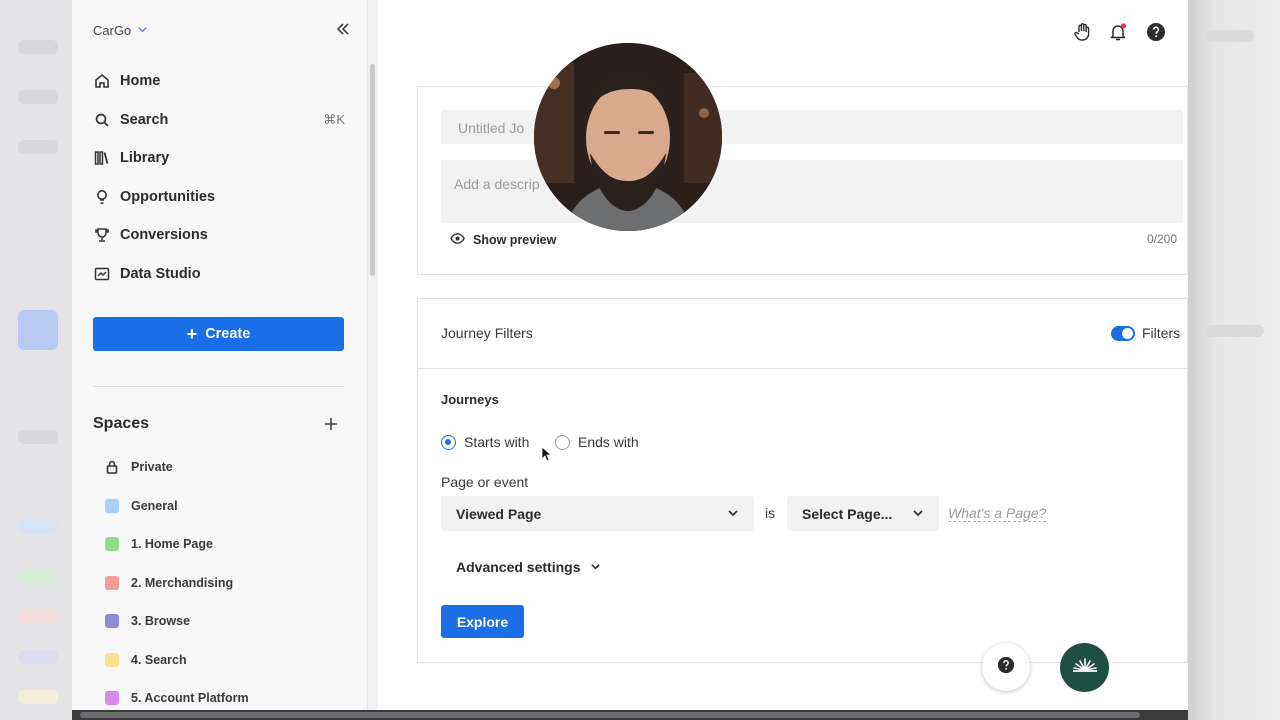  What do you see at coordinates (161, 621) in the screenshot?
I see `space-label: 3. Browse` at bounding box center [161, 621].